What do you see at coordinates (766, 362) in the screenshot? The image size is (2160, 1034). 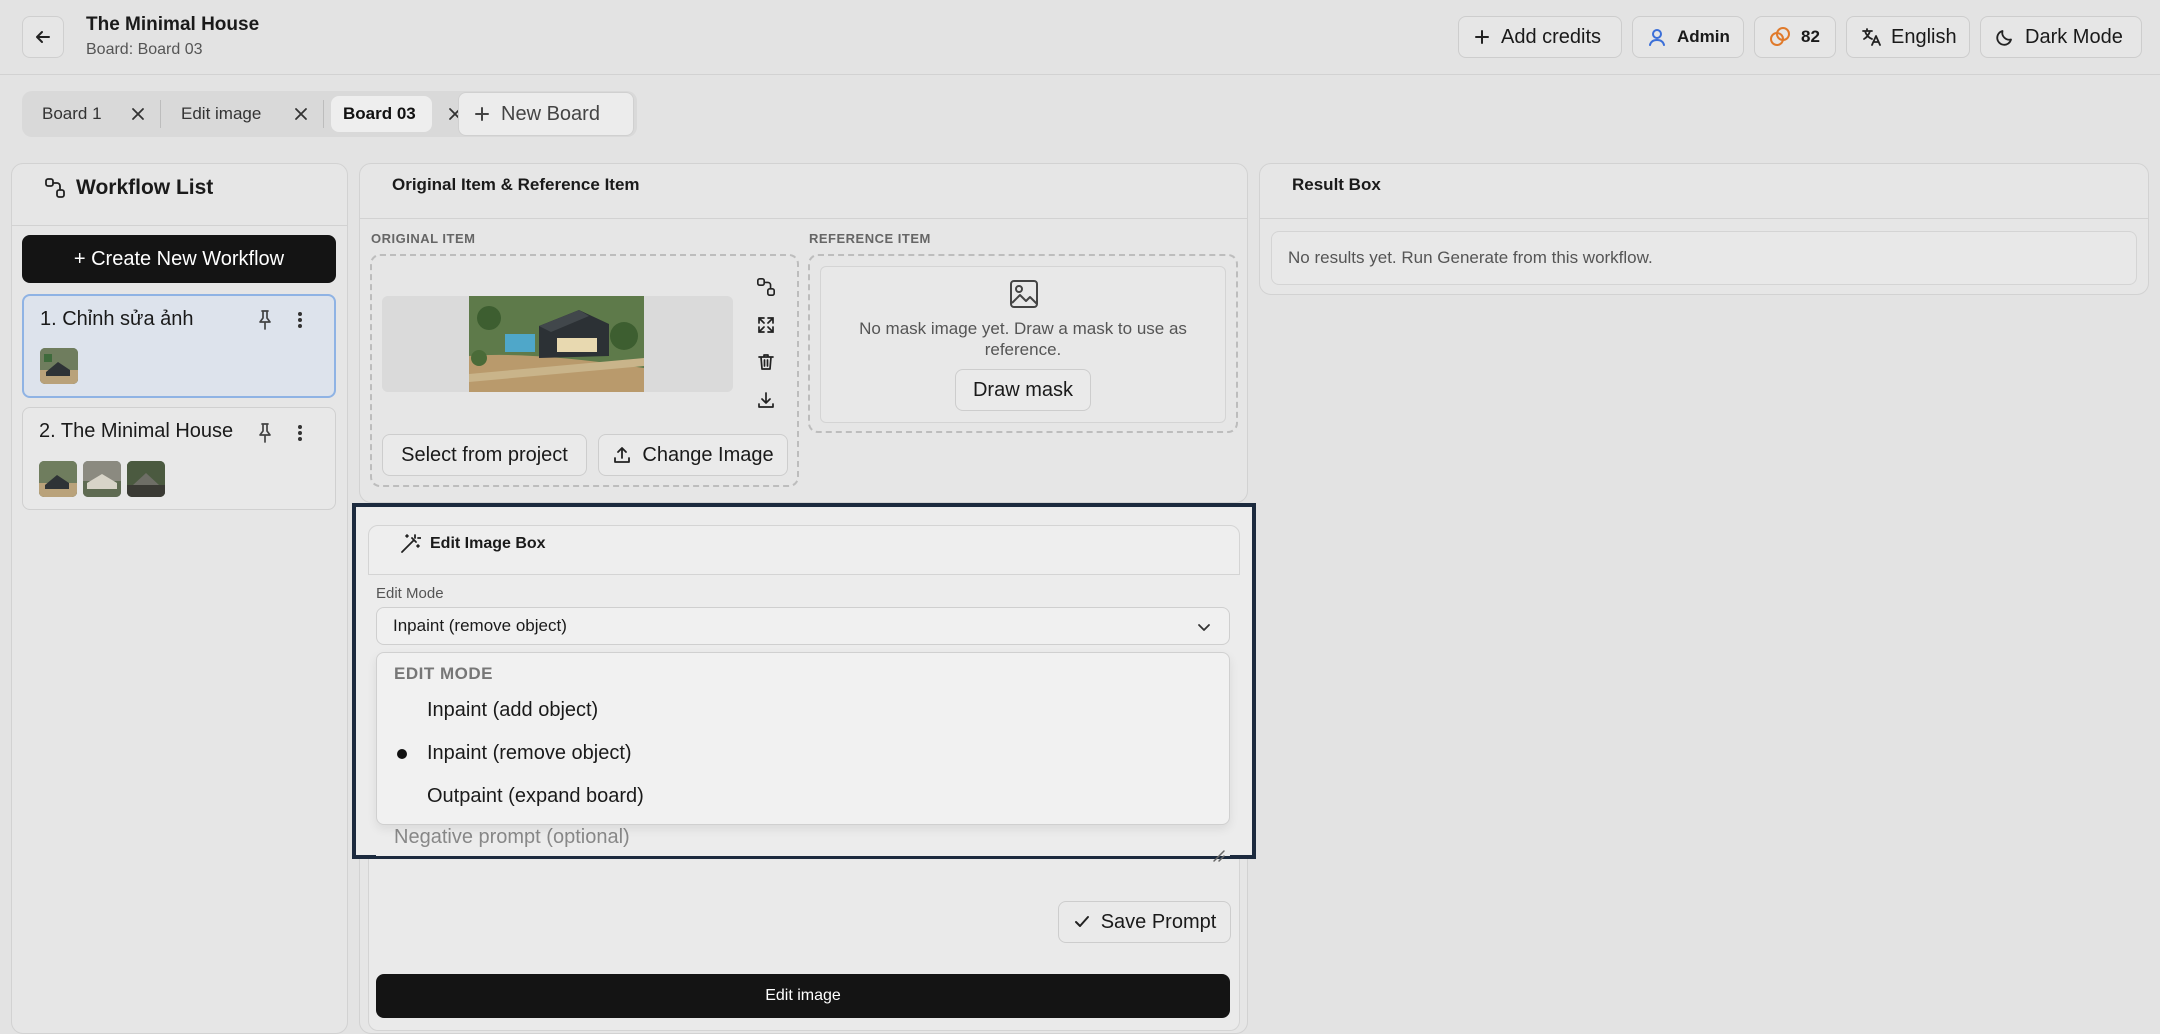 I see `trash-icon` at bounding box center [766, 362].